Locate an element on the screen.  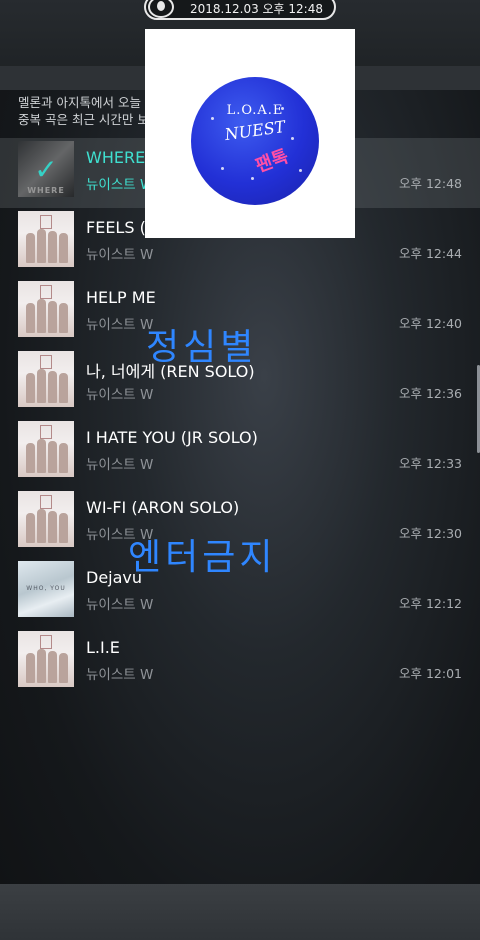
album-thumbnail: WHERE ✓ is located at coordinates (46, 169).